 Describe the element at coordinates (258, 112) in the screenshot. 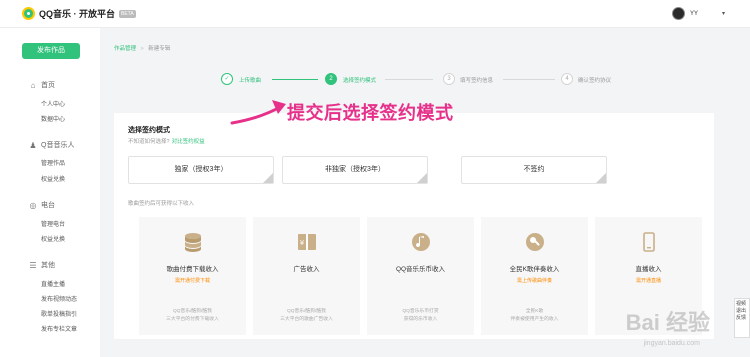

I see `annotation-arrow-icon` at that location.